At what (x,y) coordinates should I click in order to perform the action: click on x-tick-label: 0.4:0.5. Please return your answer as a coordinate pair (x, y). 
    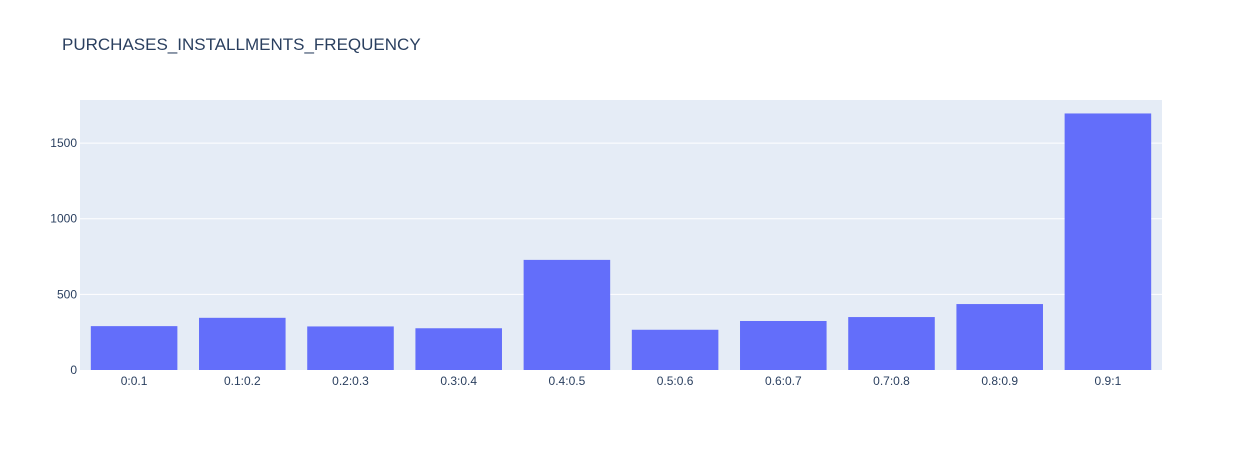
    Looking at the image, I should click on (567, 381).